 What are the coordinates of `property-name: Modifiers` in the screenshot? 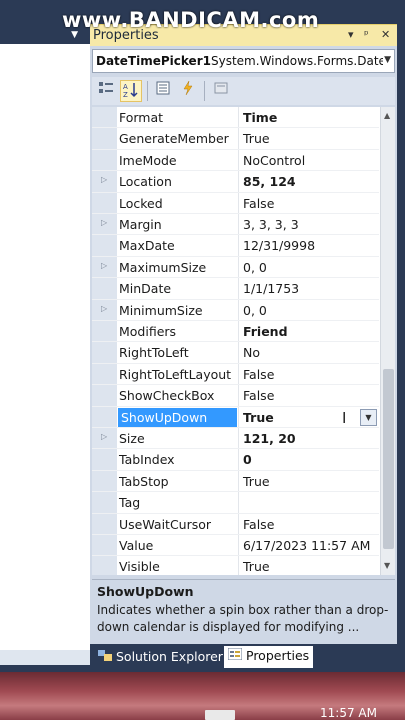 It's located at (148, 331).